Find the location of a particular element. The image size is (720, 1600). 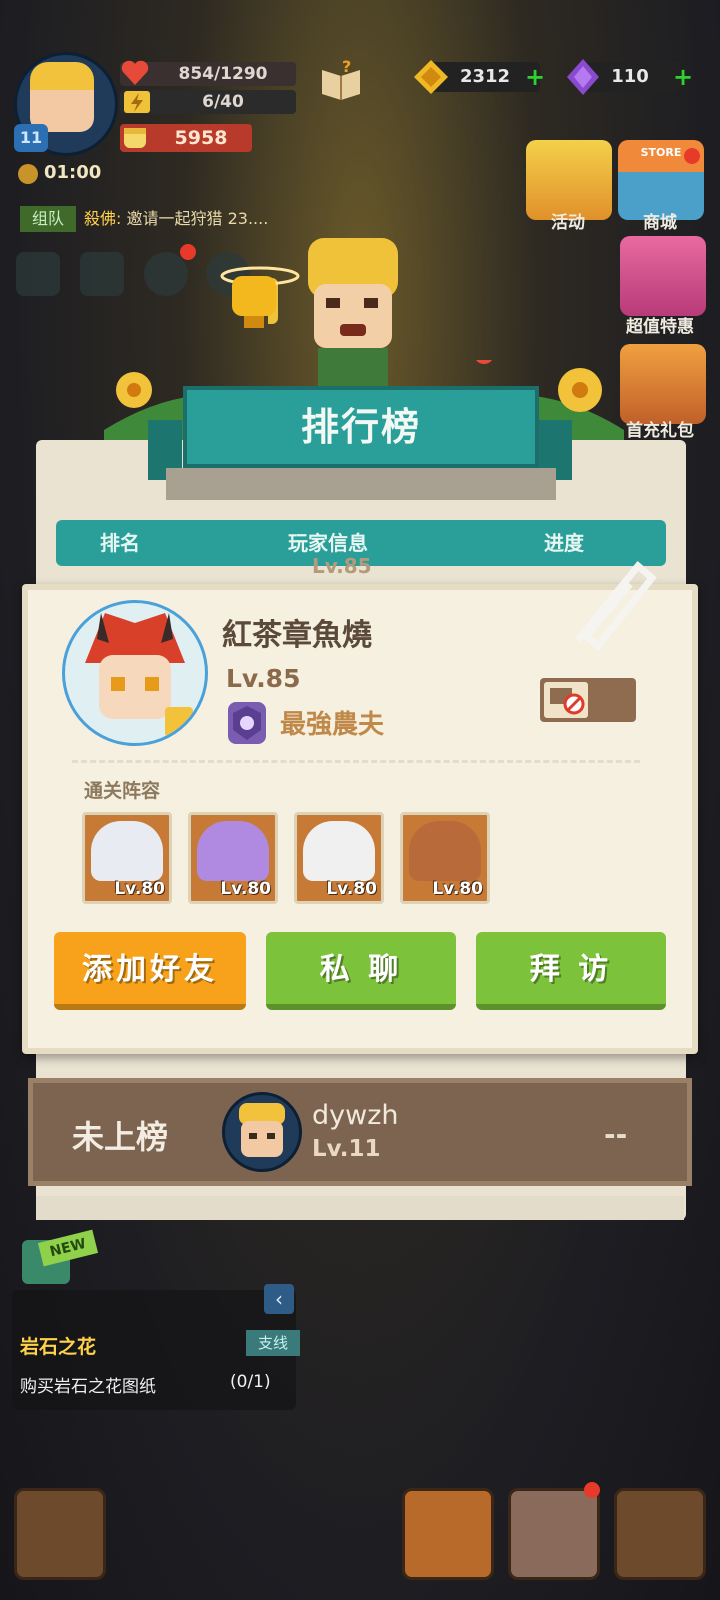

fist-icon is located at coordinates (135, 137).